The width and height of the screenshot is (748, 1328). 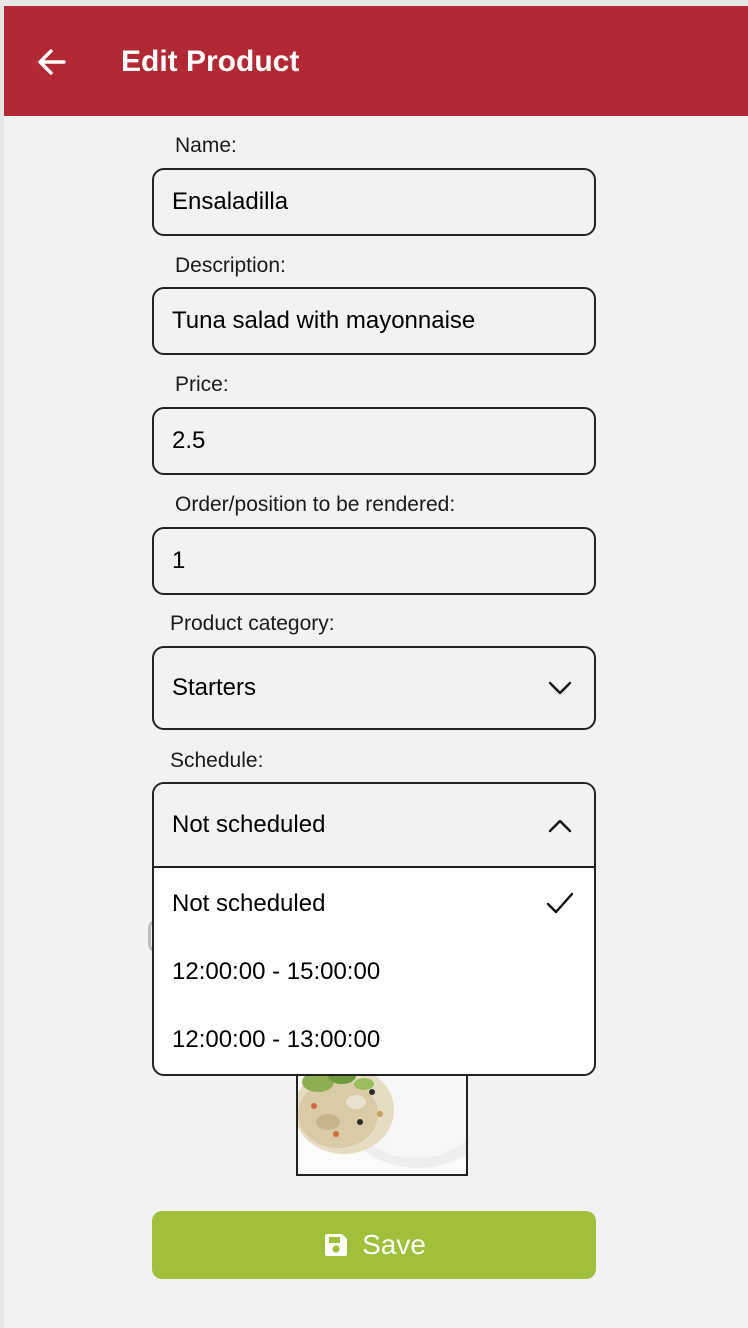 I want to click on save-button: Save, so click(x=374, y=1245).